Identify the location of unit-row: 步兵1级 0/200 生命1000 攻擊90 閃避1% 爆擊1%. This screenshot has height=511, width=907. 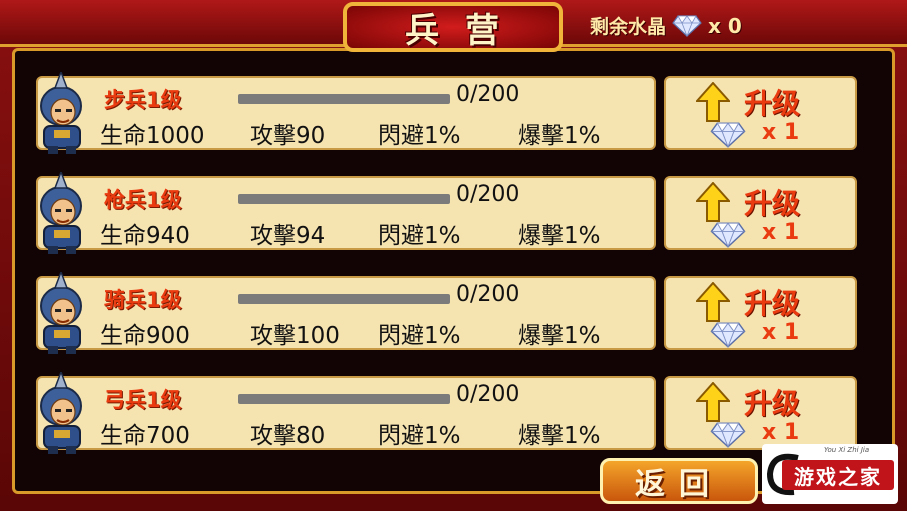
(346, 113).